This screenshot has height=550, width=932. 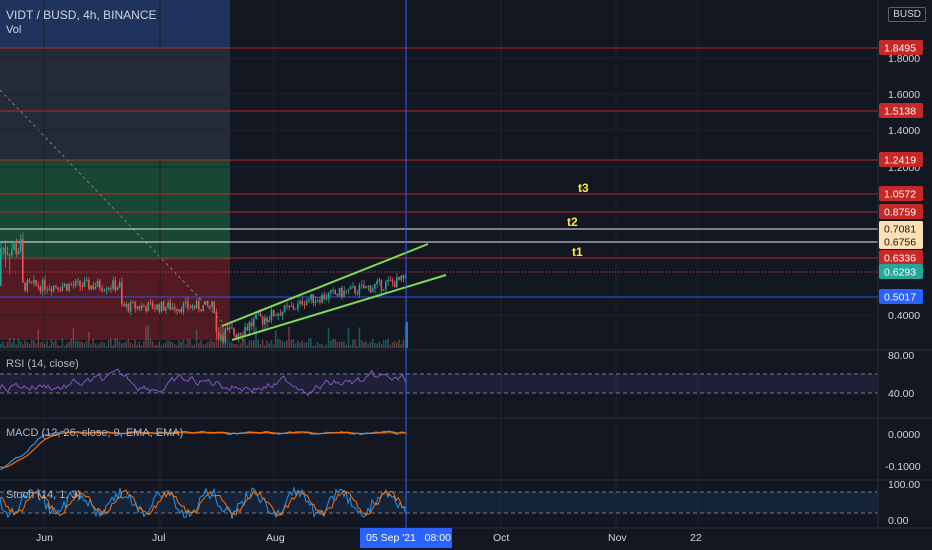 What do you see at coordinates (900, 230) in the screenshot?
I see `price-badge-5: 0.7081` at bounding box center [900, 230].